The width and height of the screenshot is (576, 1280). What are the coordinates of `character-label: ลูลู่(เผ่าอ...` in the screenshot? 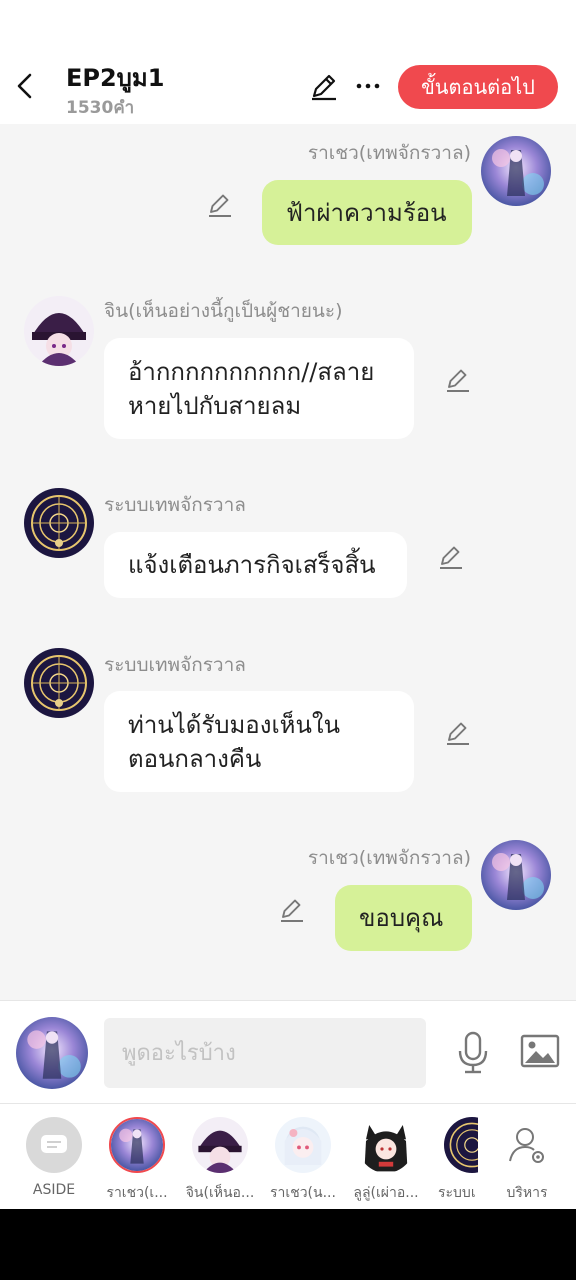 It's located at (386, 1193).